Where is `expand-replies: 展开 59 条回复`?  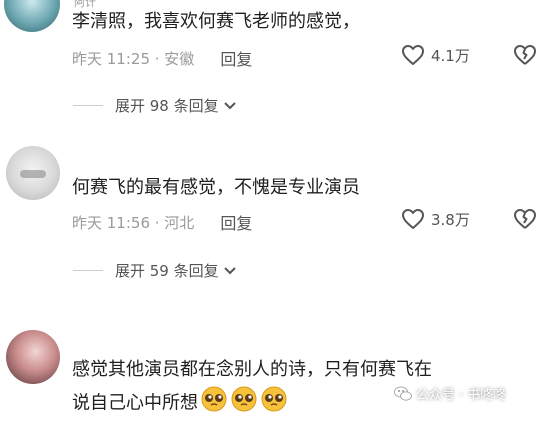
expand-replies: 展开 59 条回复 is located at coordinates (155, 270).